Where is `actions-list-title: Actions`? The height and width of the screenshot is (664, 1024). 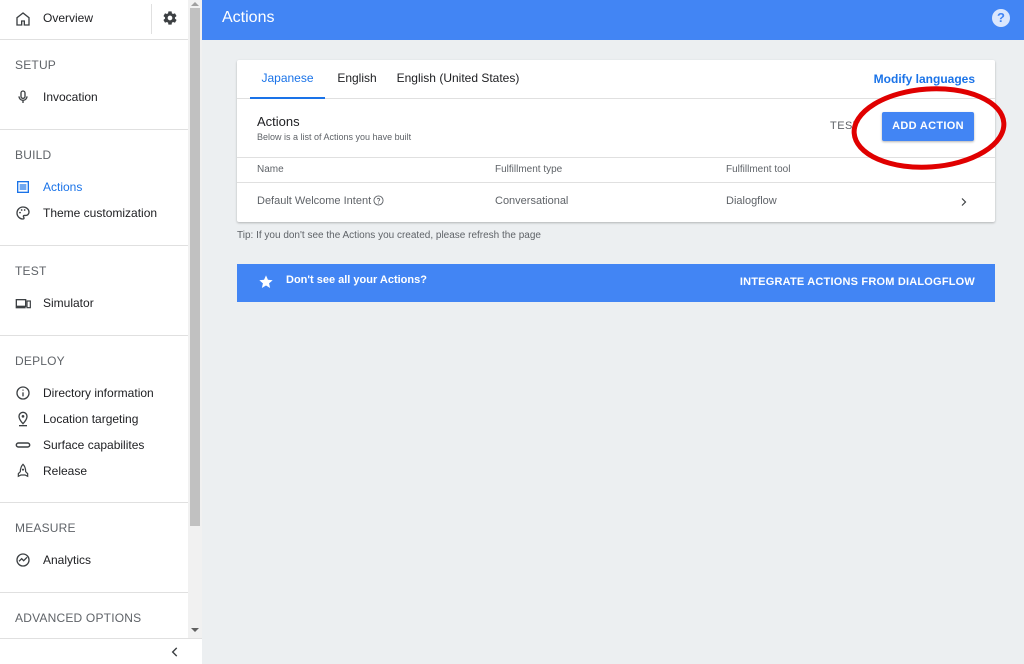 actions-list-title: Actions is located at coordinates (278, 121).